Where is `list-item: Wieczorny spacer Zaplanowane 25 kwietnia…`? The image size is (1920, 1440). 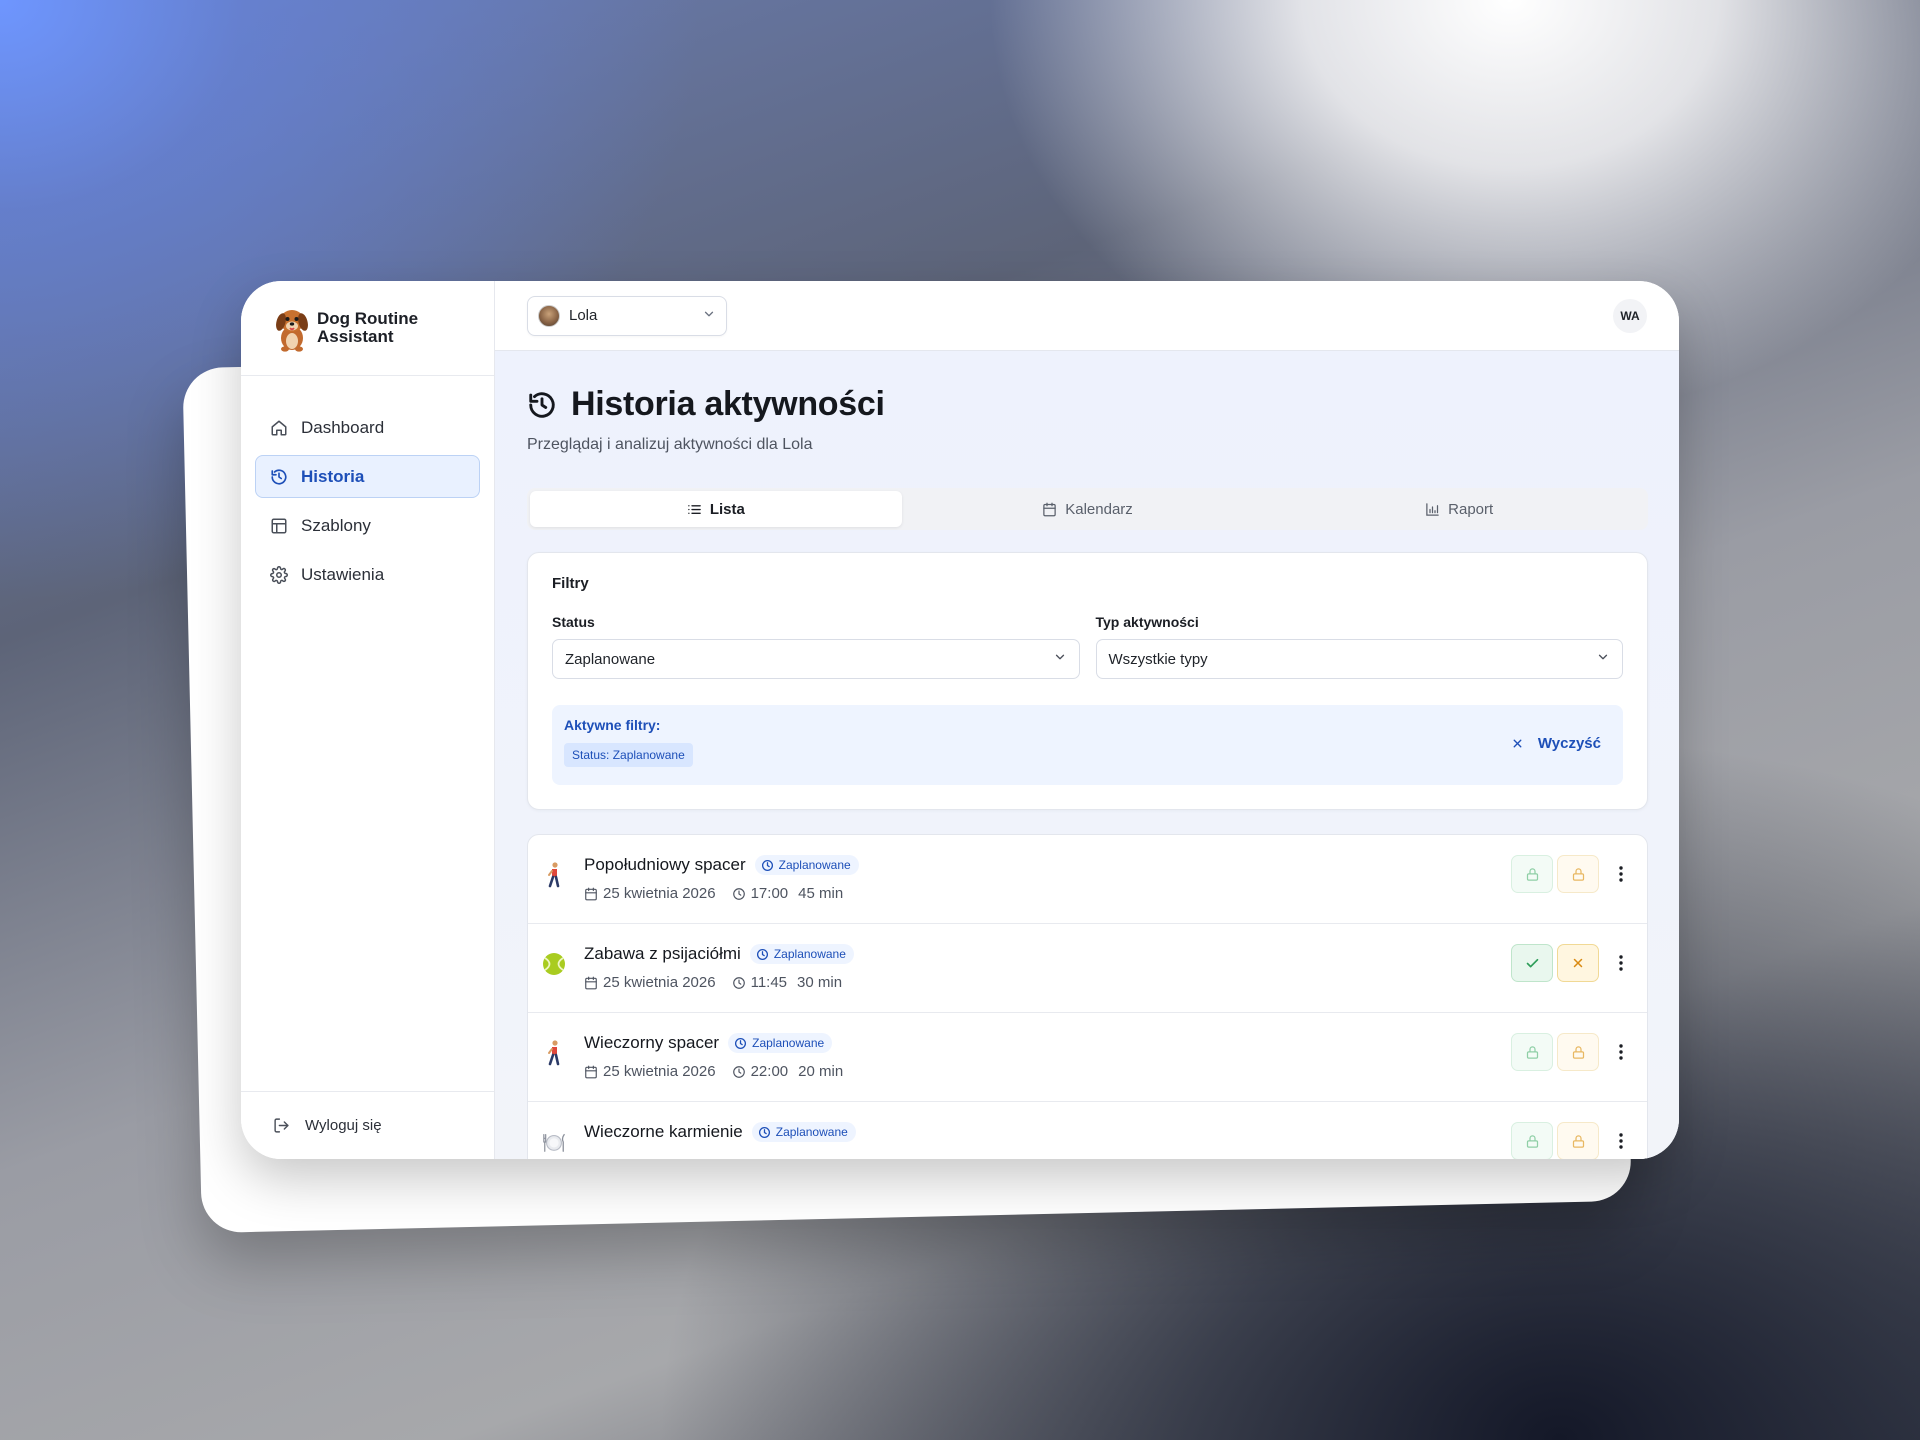 list-item: Wieczorny spacer Zaplanowane 25 kwietnia… is located at coordinates (1087, 1057).